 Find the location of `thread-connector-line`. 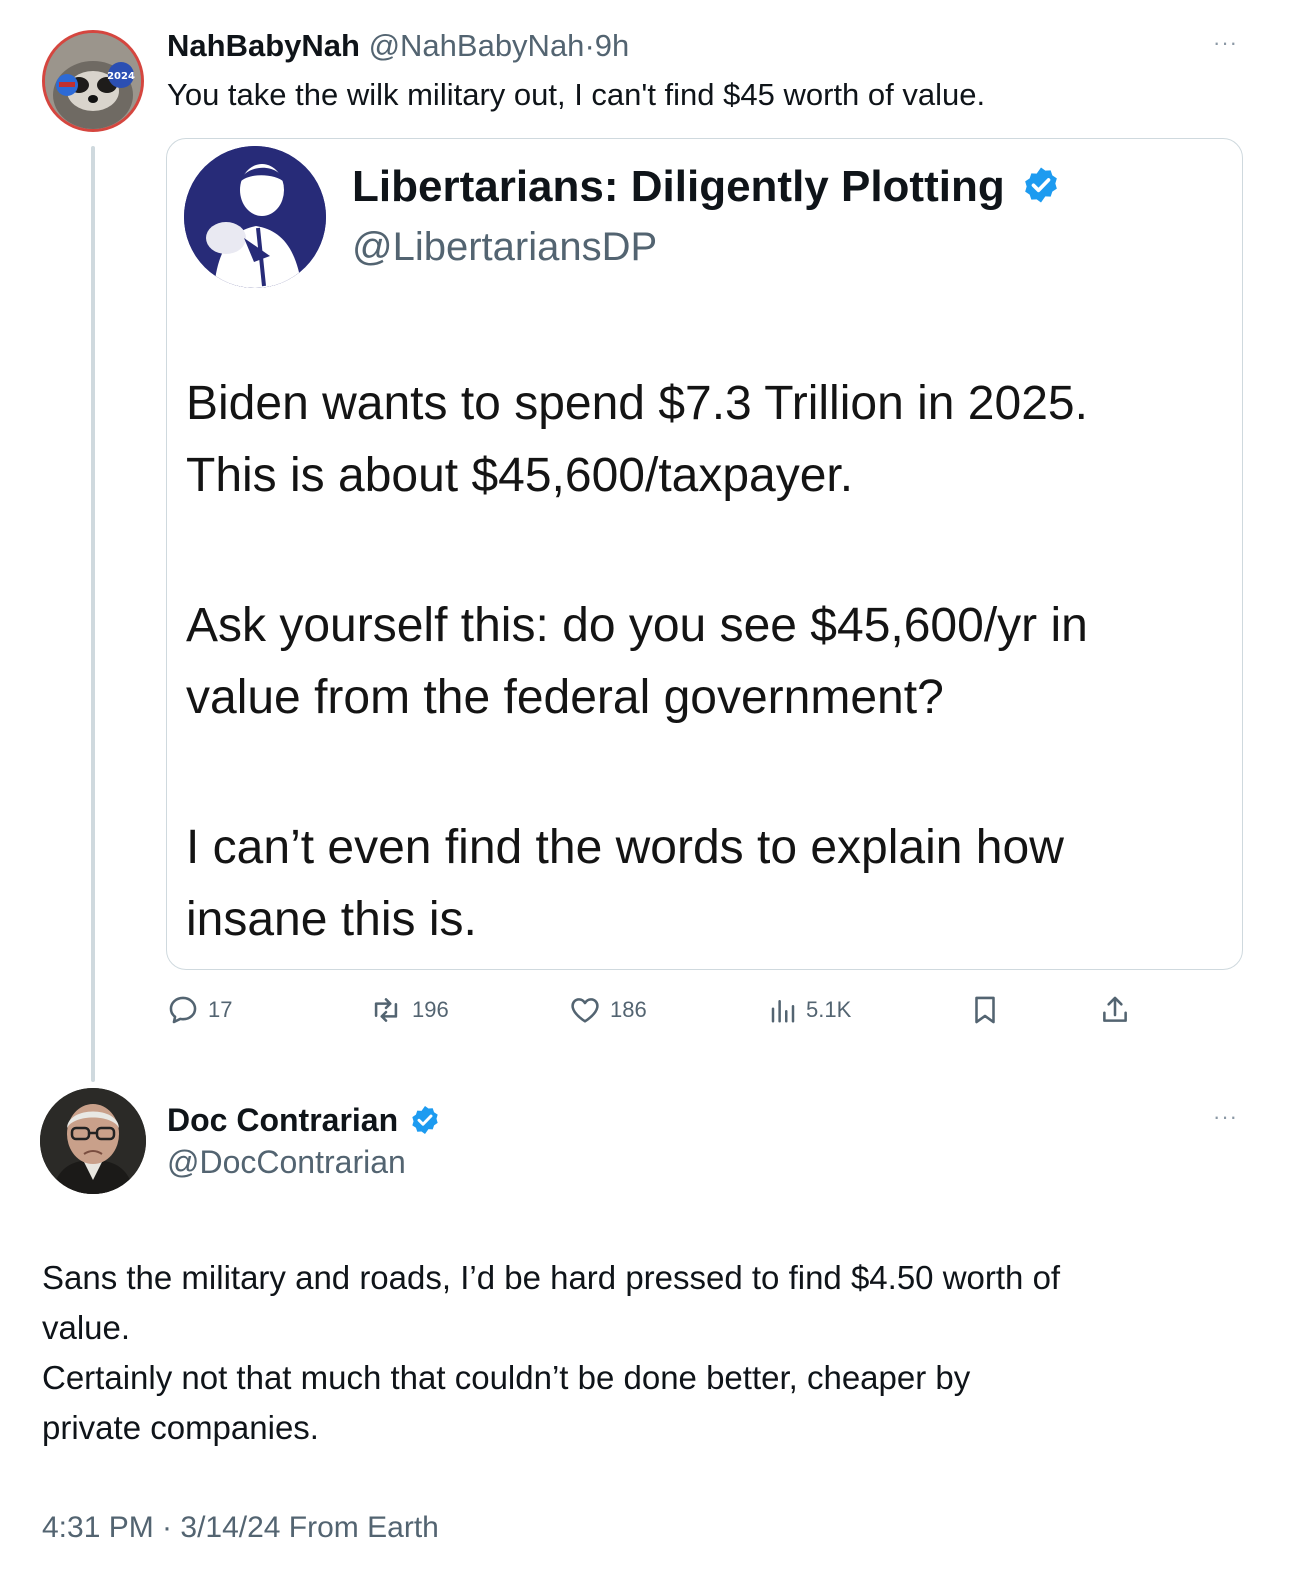

thread-connector-line is located at coordinates (93, 614).